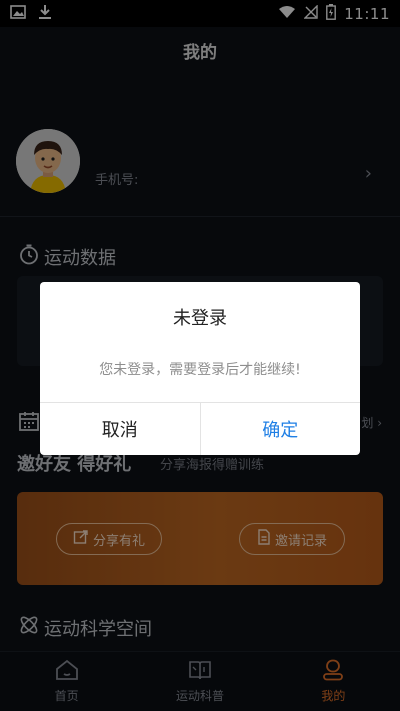 Image resolution: width=400 pixels, height=711 pixels. What do you see at coordinates (281, 429) in the screenshot?
I see `confirm-button: 确定` at bounding box center [281, 429].